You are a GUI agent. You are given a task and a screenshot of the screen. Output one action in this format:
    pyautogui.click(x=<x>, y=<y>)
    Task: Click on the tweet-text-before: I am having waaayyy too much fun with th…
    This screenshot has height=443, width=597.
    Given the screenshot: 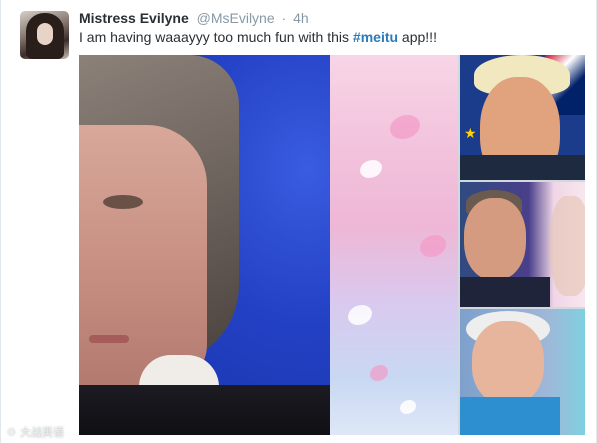 What is the action you would take?
    pyautogui.click(x=216, y=37)
    